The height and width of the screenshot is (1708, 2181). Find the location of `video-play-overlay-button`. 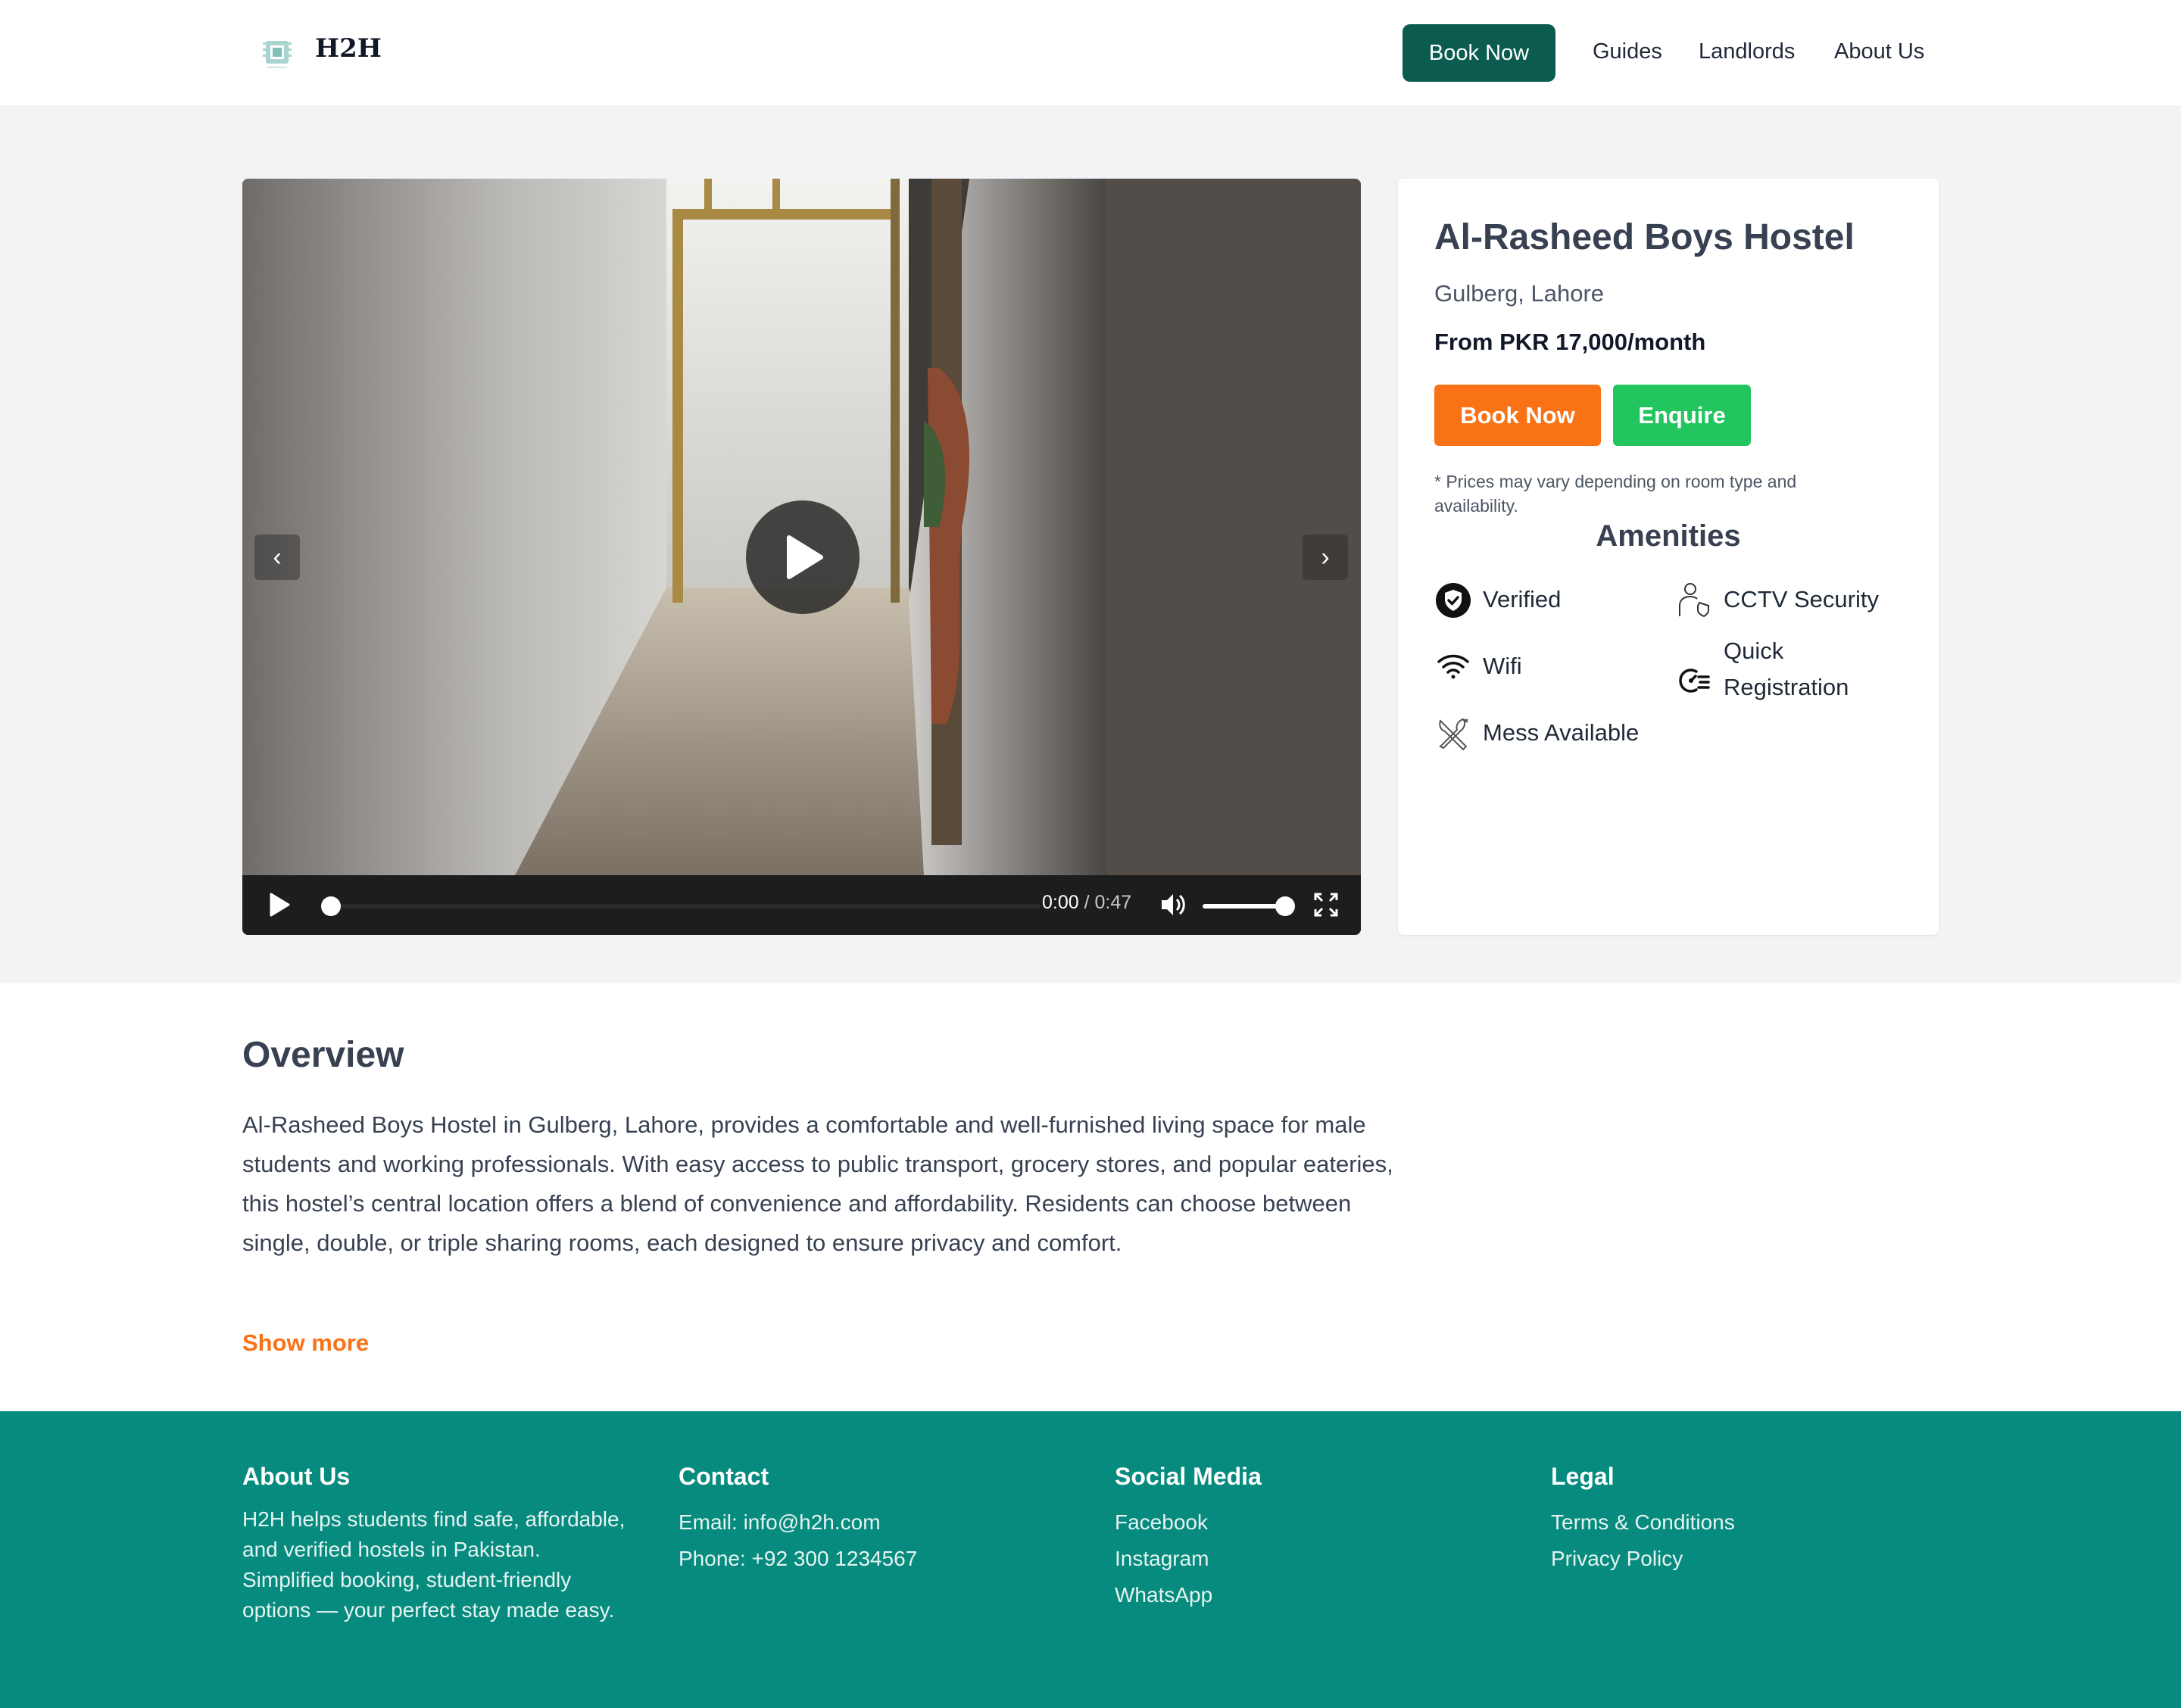

video-play-overlay-button is located at coordinates (803, 557).